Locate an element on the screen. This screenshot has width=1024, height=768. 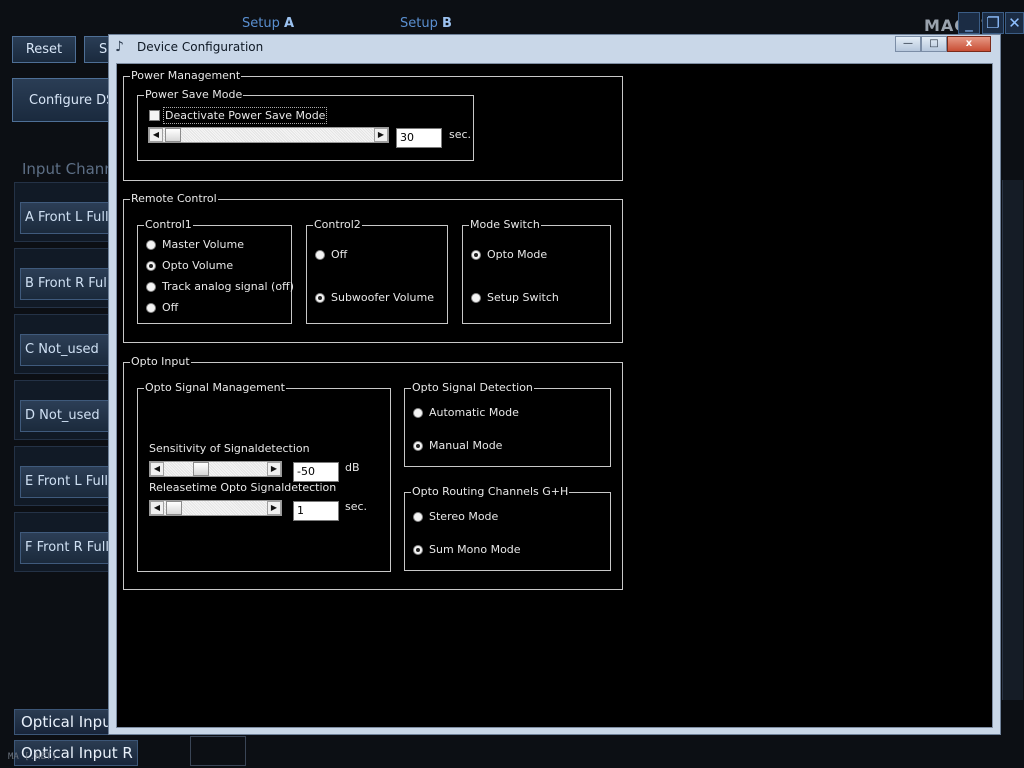
power-save-slider: ◀ ▶ is located at coordinates (268, 135).